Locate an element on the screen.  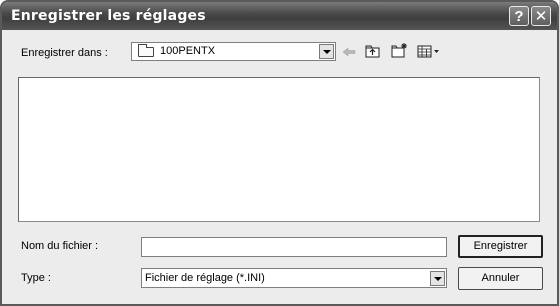
save-in-dropdown: 100PENTX is located at coordinates (233, 51).